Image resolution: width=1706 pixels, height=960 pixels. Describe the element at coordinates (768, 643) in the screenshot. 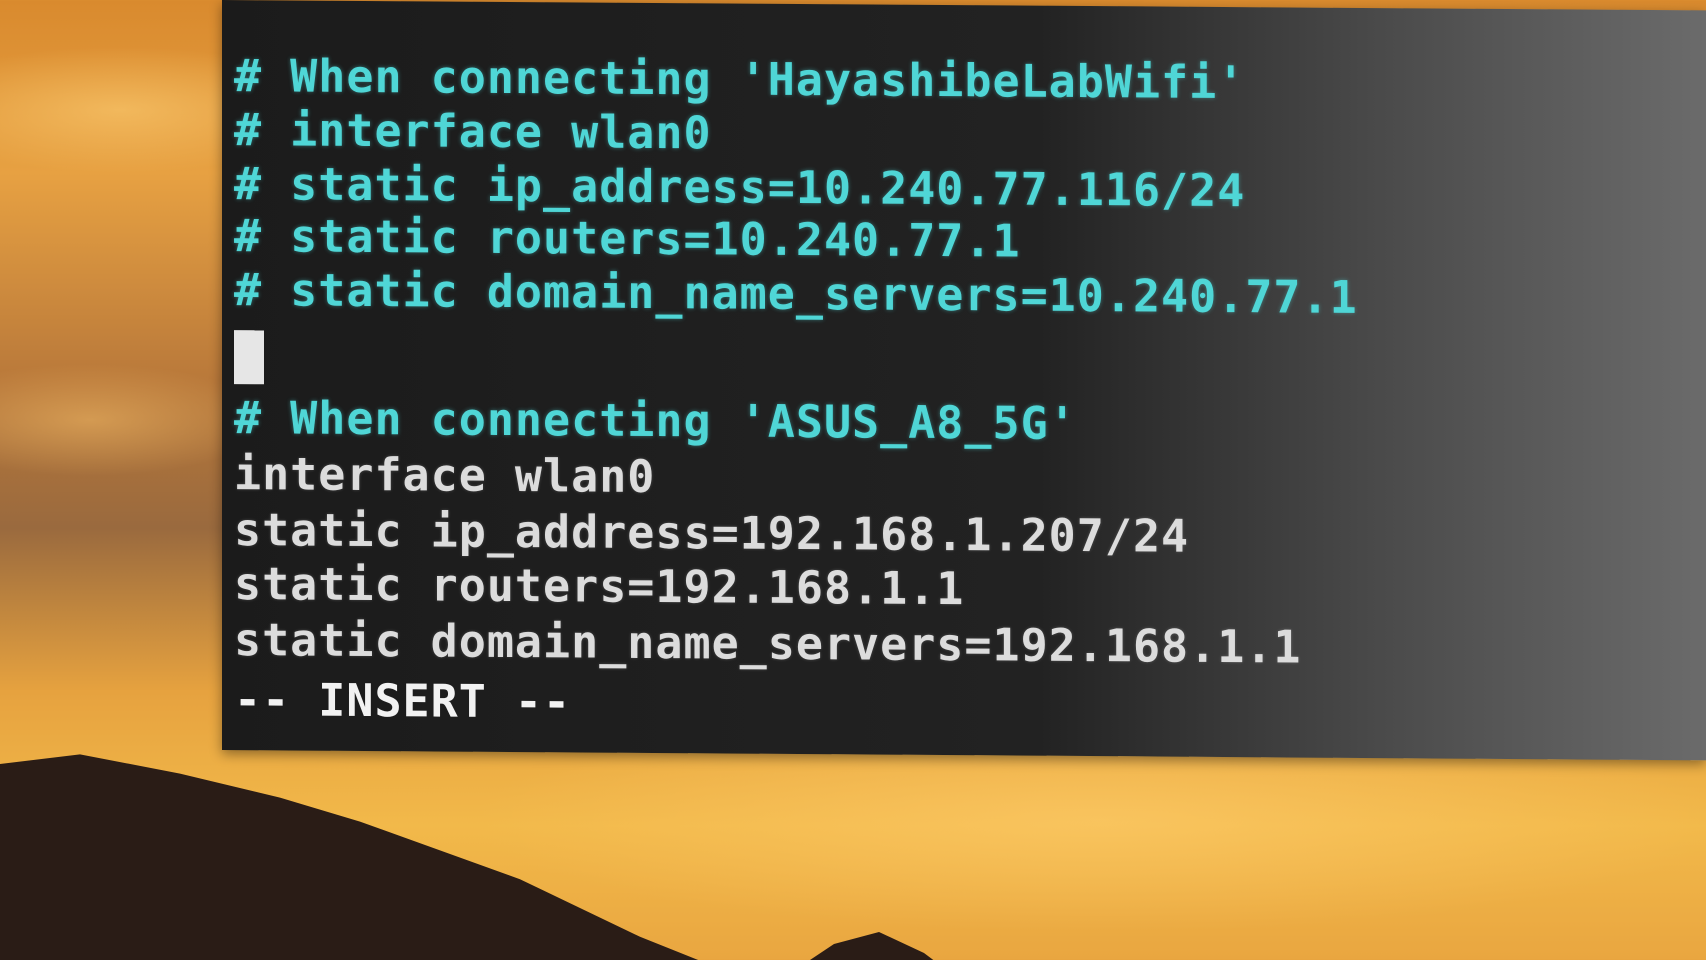

I see `editor-line-11: static domain_name_servers=192.168.1.1` at that location.